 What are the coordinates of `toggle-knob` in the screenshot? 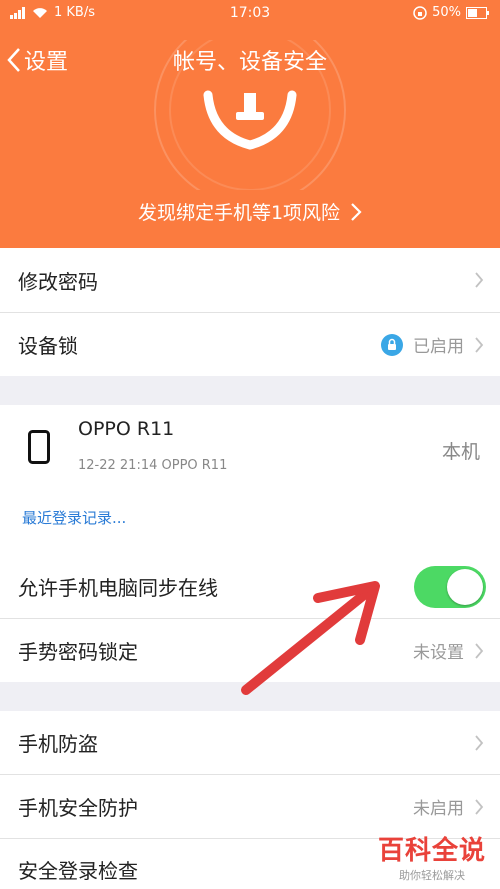 It's located at (465, 586).